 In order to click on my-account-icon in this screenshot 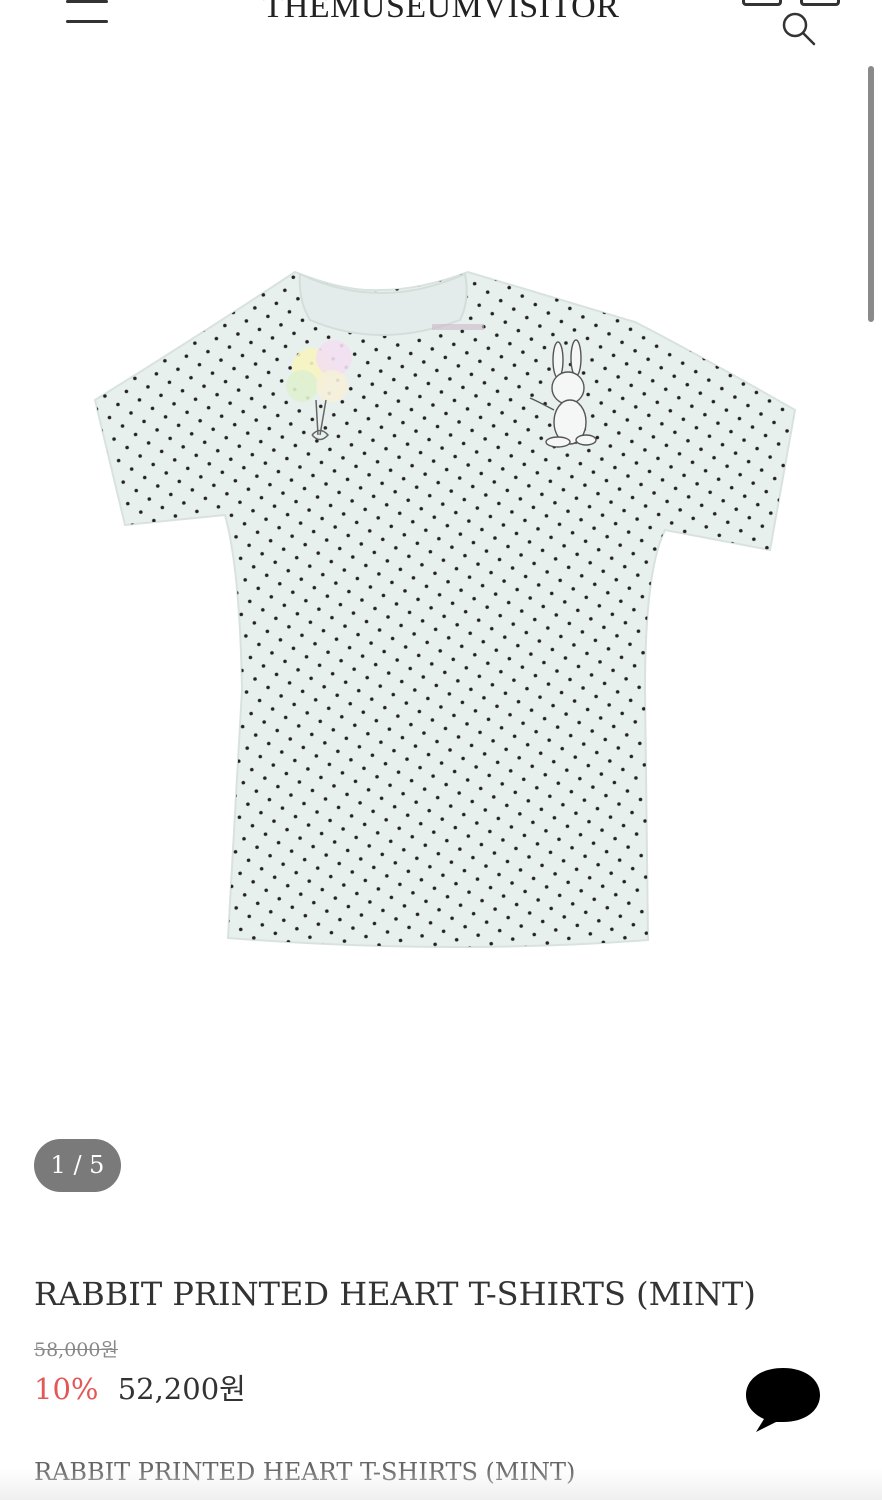, I will do `click(762, 3)`.